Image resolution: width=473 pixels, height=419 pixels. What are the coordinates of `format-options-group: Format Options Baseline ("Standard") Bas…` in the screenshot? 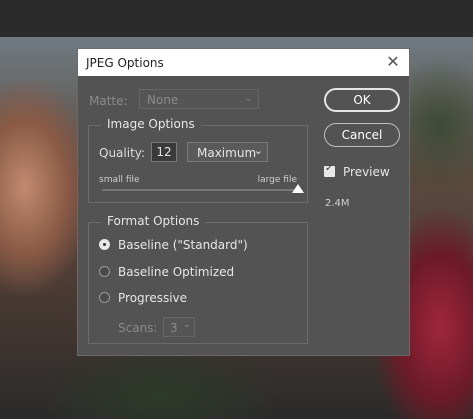 It's located at (198, 279).